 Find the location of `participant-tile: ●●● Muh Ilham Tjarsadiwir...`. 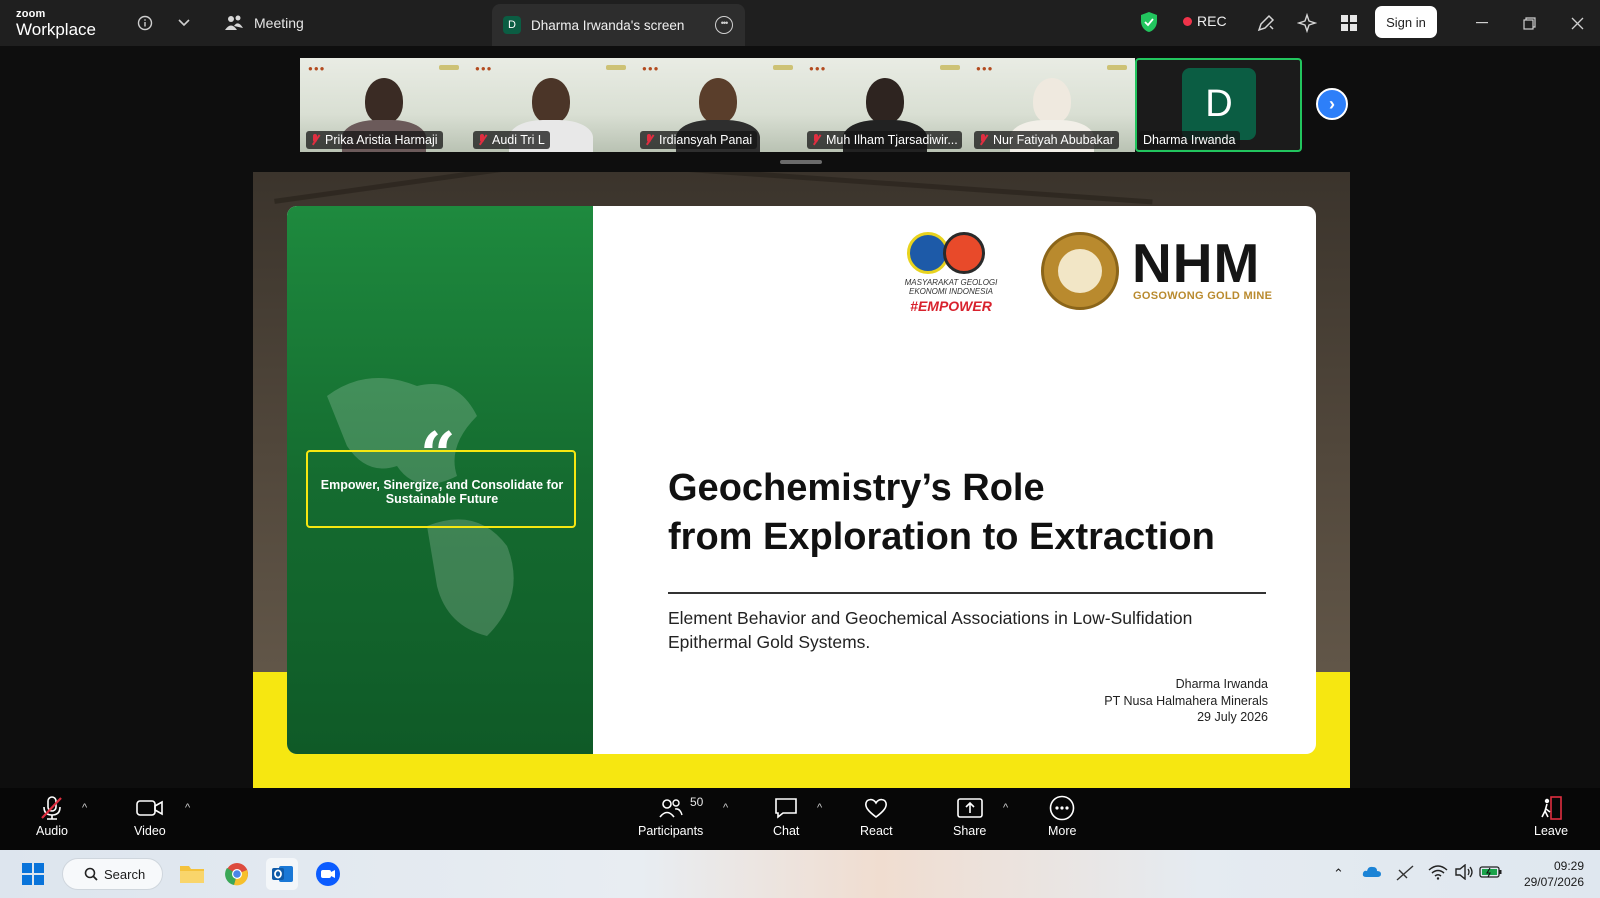

participant-tile: ●●● Muh Ilham Tjarsadiwir... is located at coordinates (884, 105).